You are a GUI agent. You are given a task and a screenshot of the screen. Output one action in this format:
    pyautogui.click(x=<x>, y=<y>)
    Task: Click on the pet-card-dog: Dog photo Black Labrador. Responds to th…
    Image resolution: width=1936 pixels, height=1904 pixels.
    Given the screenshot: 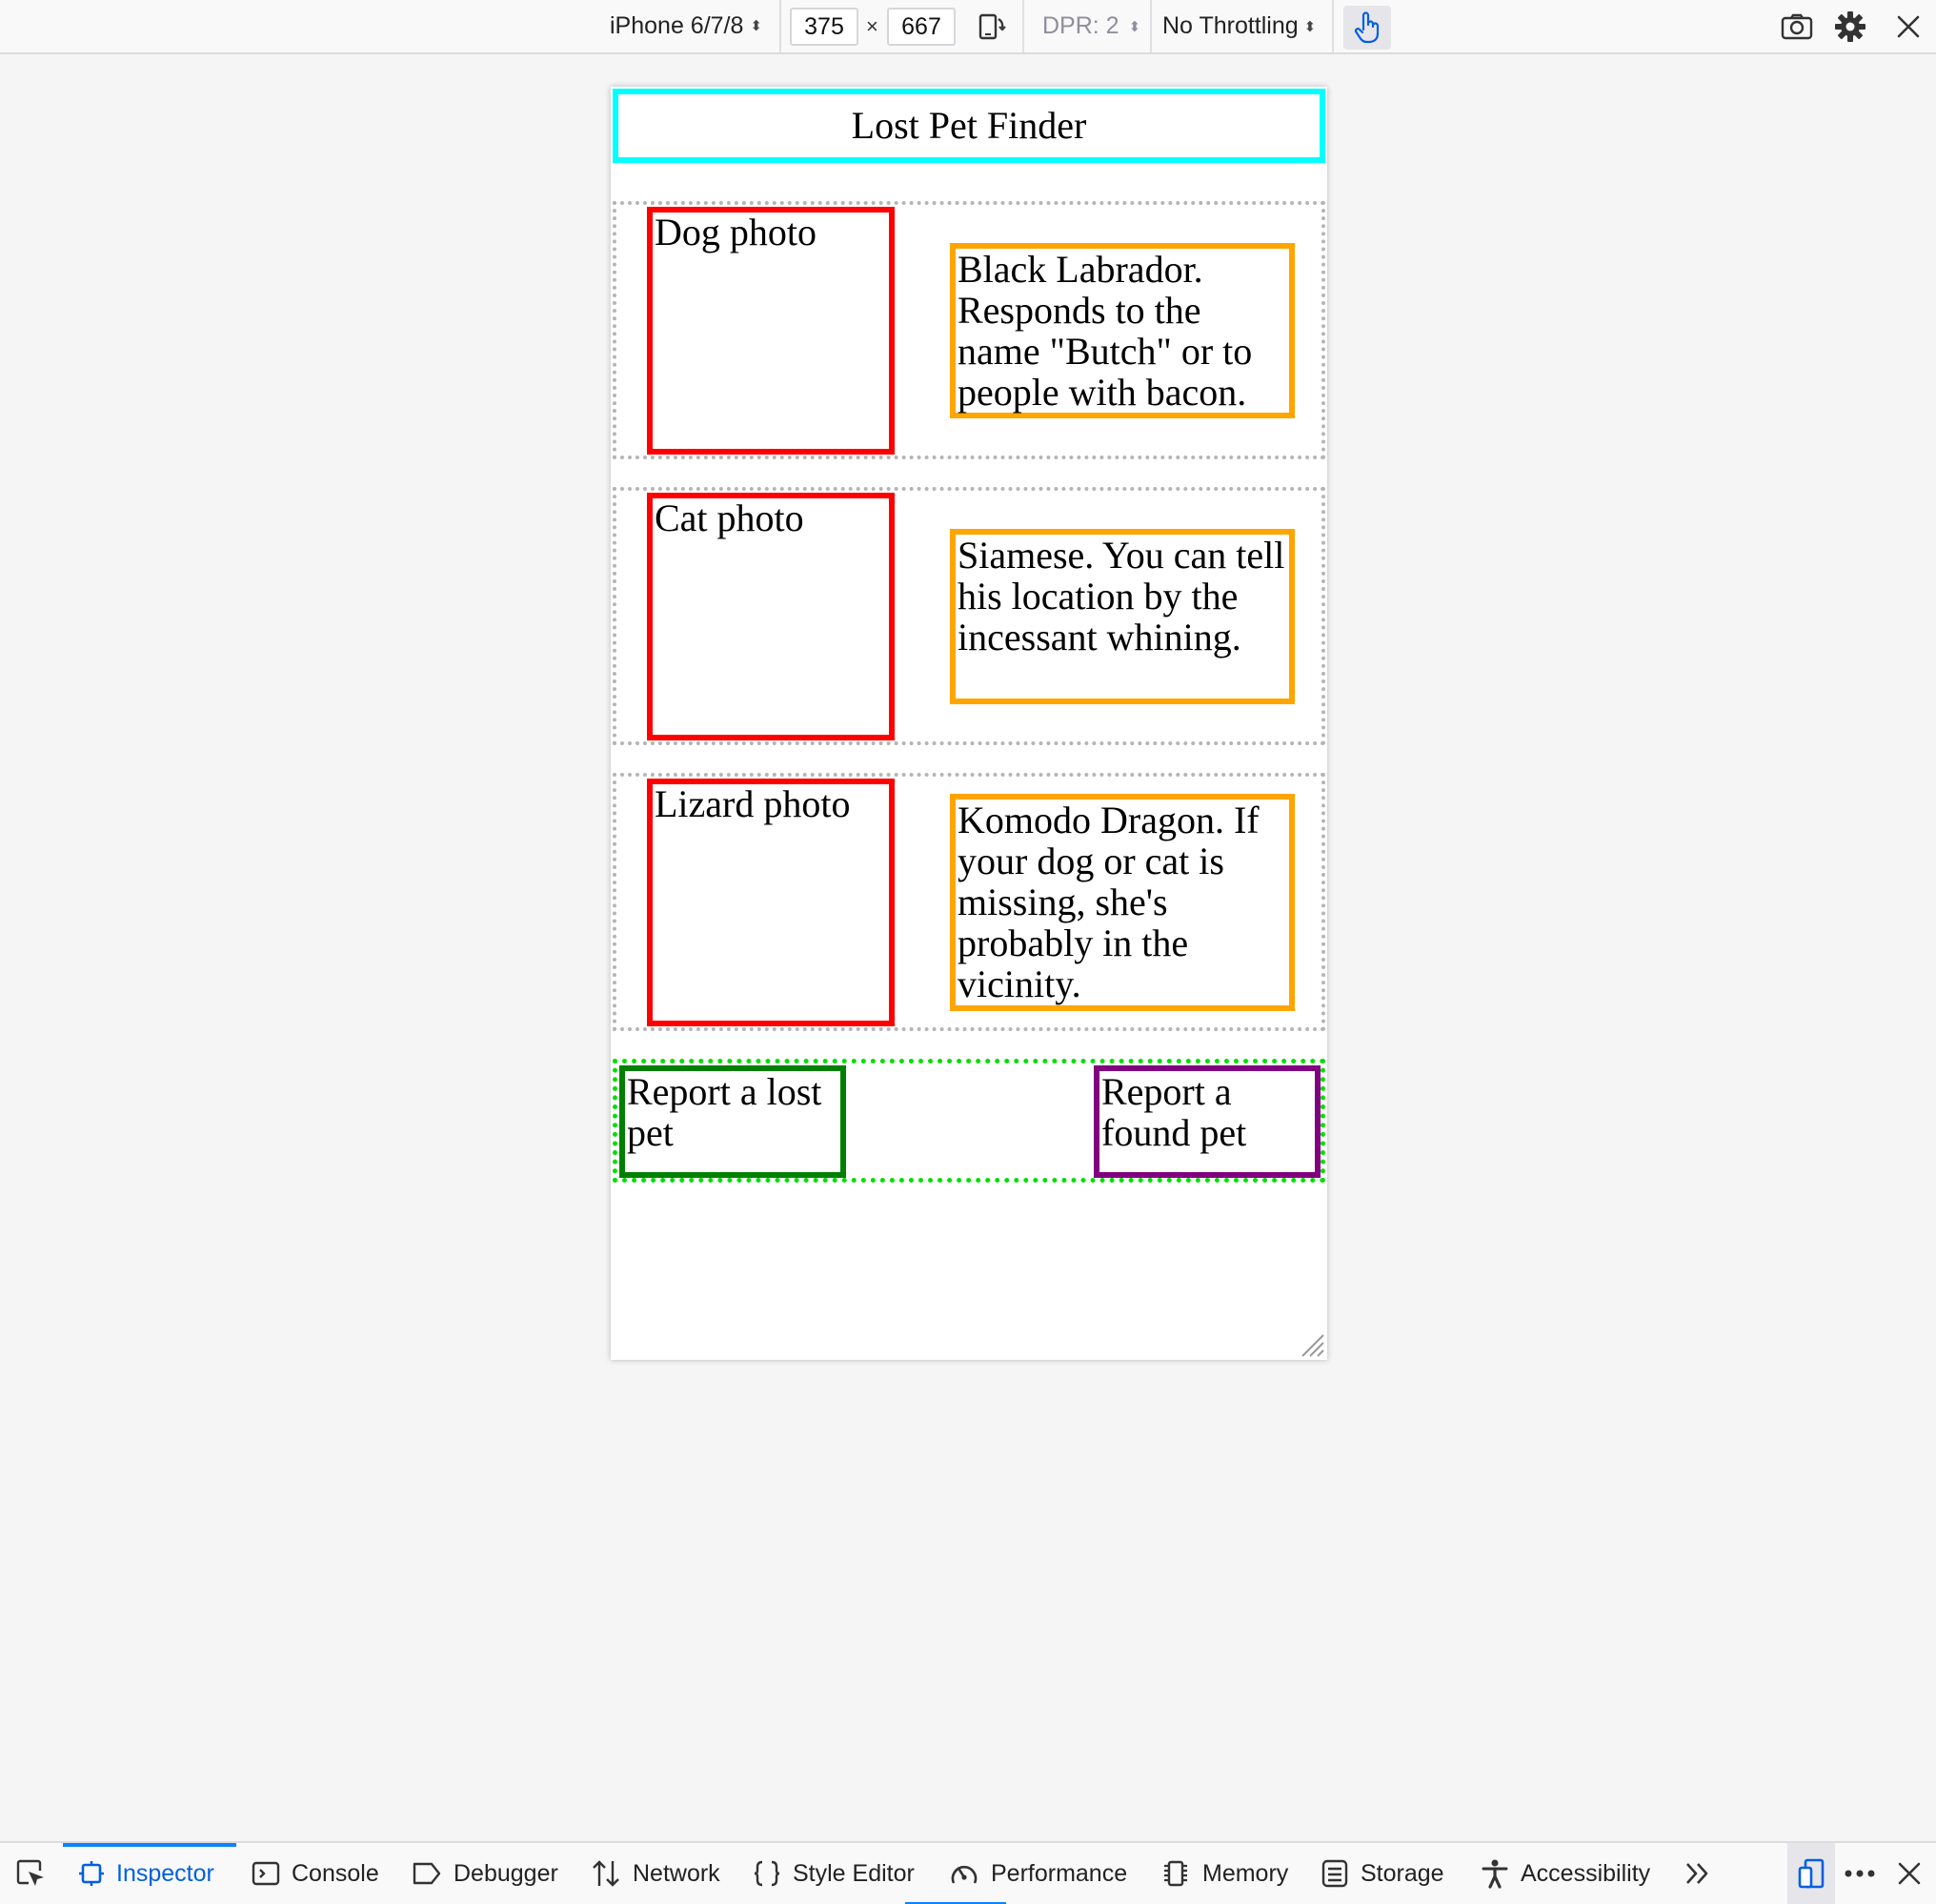 What is the action you would take?
    pyautogui.click(x=969, y=330)
    